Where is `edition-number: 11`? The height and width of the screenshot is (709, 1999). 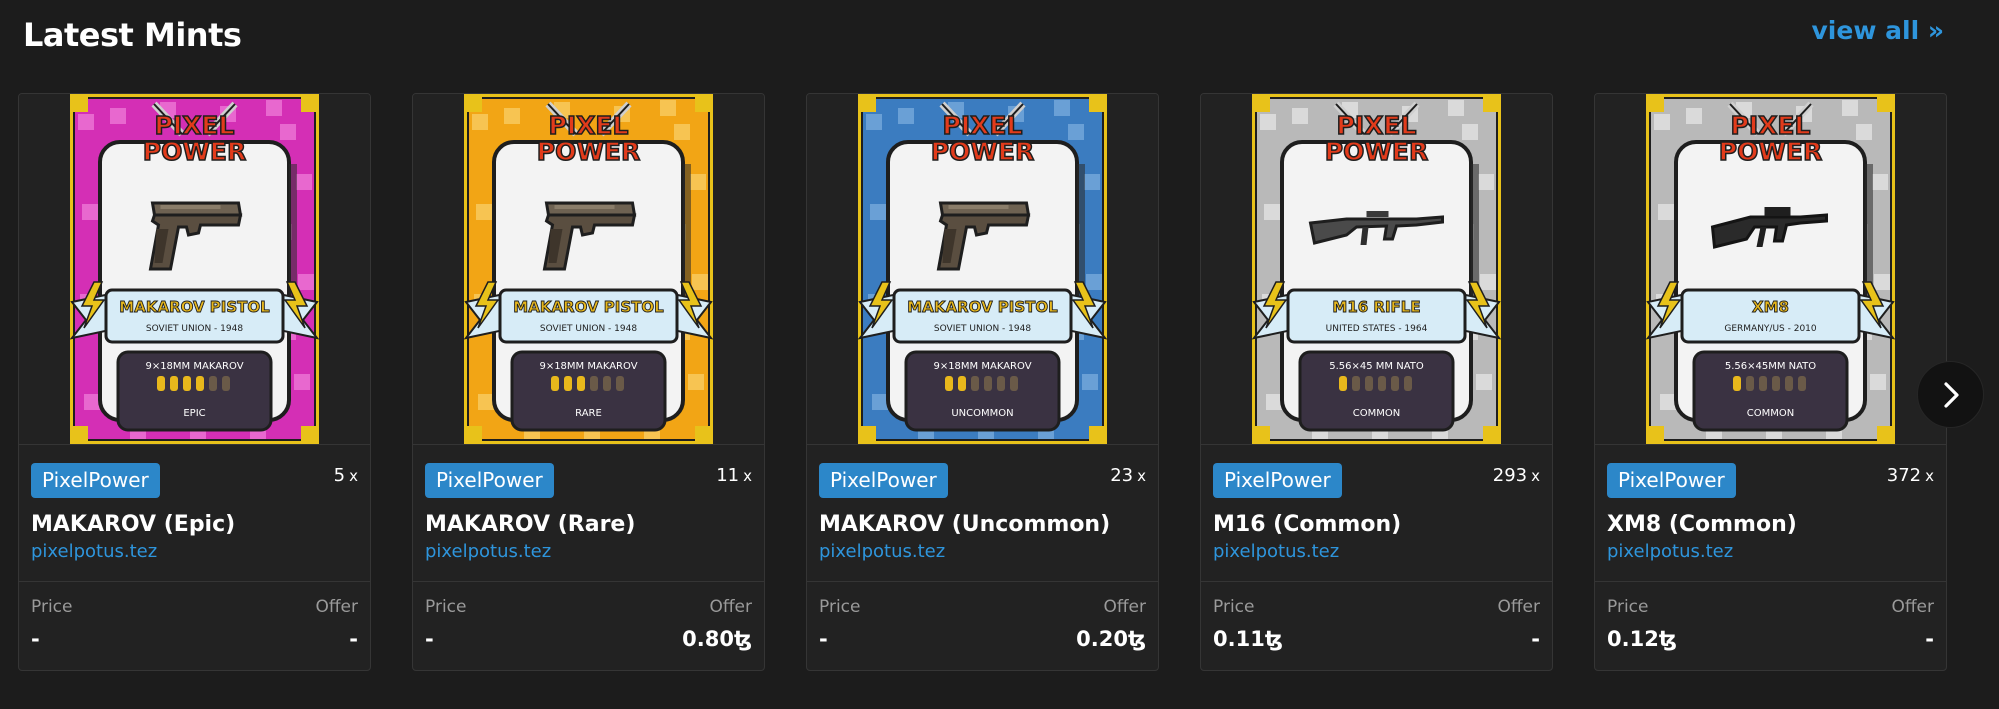
edition-number: 11 is located at coordinates (728, 475).